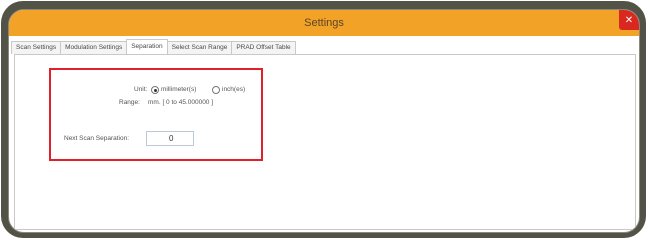  I want to click on unit-inch-label: inch(es), so click(233, 89).